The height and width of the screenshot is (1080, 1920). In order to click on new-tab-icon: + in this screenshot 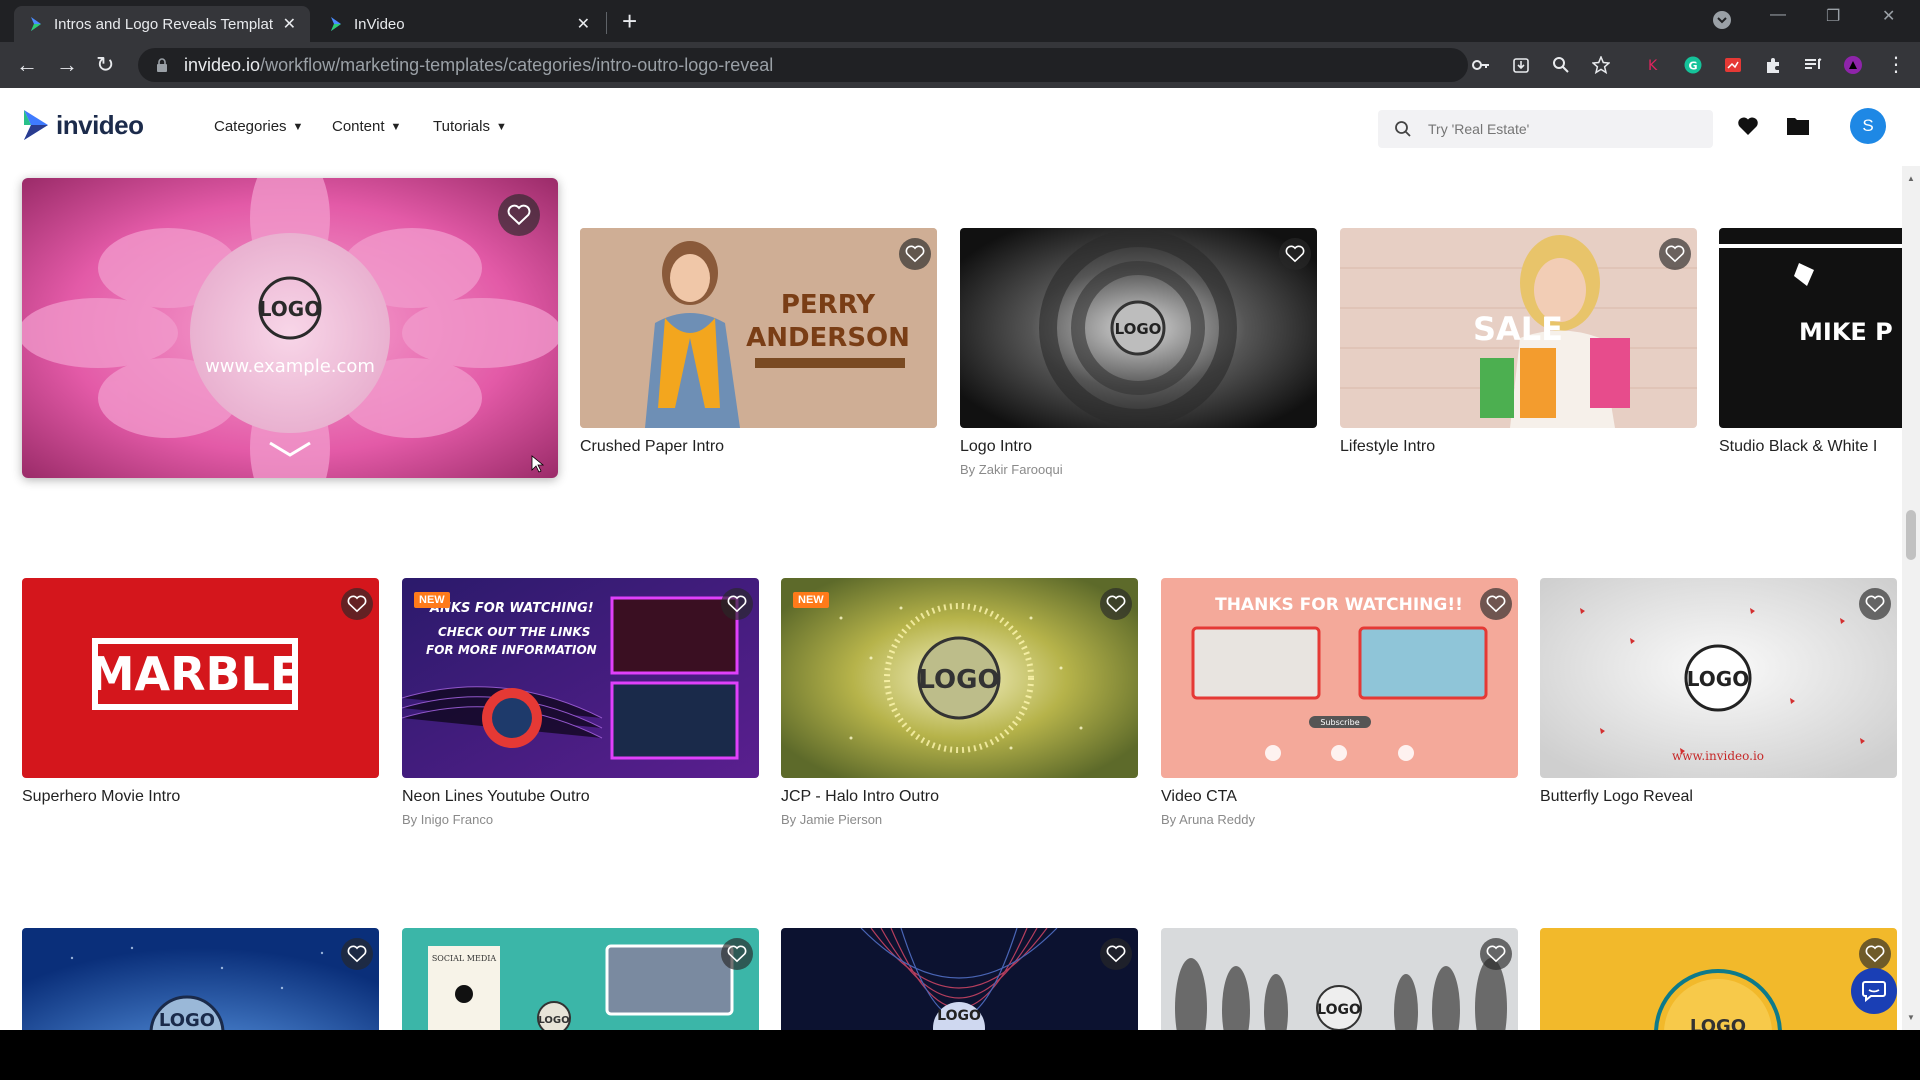, I will do `click(629, 21)`.